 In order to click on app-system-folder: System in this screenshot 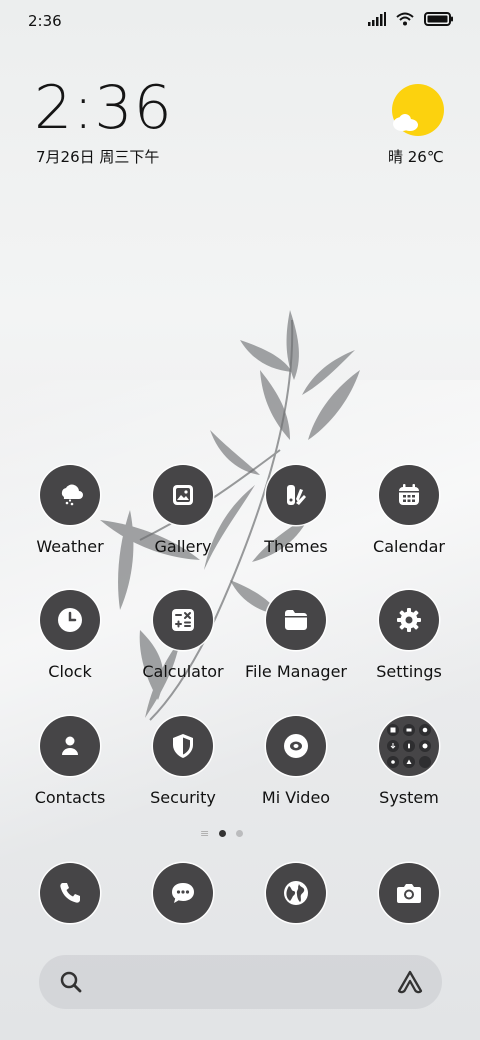, I will do `click(409, 766)`.